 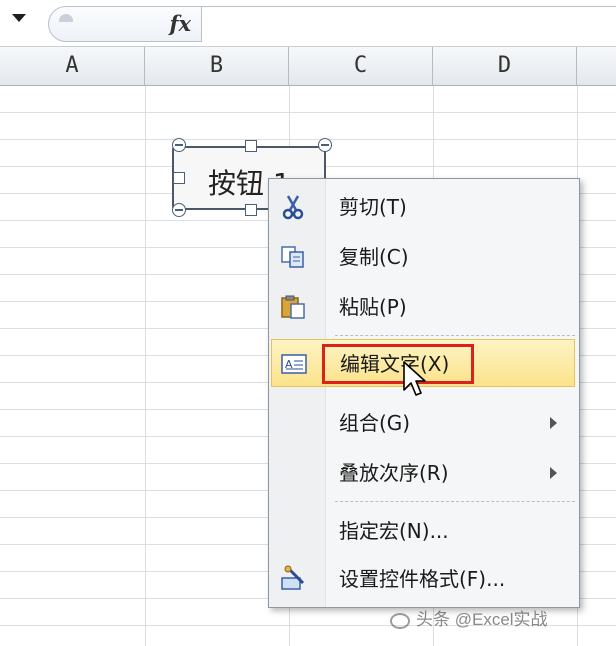 I want to click on edit-text-icon: A, so click(x=294, y=364).